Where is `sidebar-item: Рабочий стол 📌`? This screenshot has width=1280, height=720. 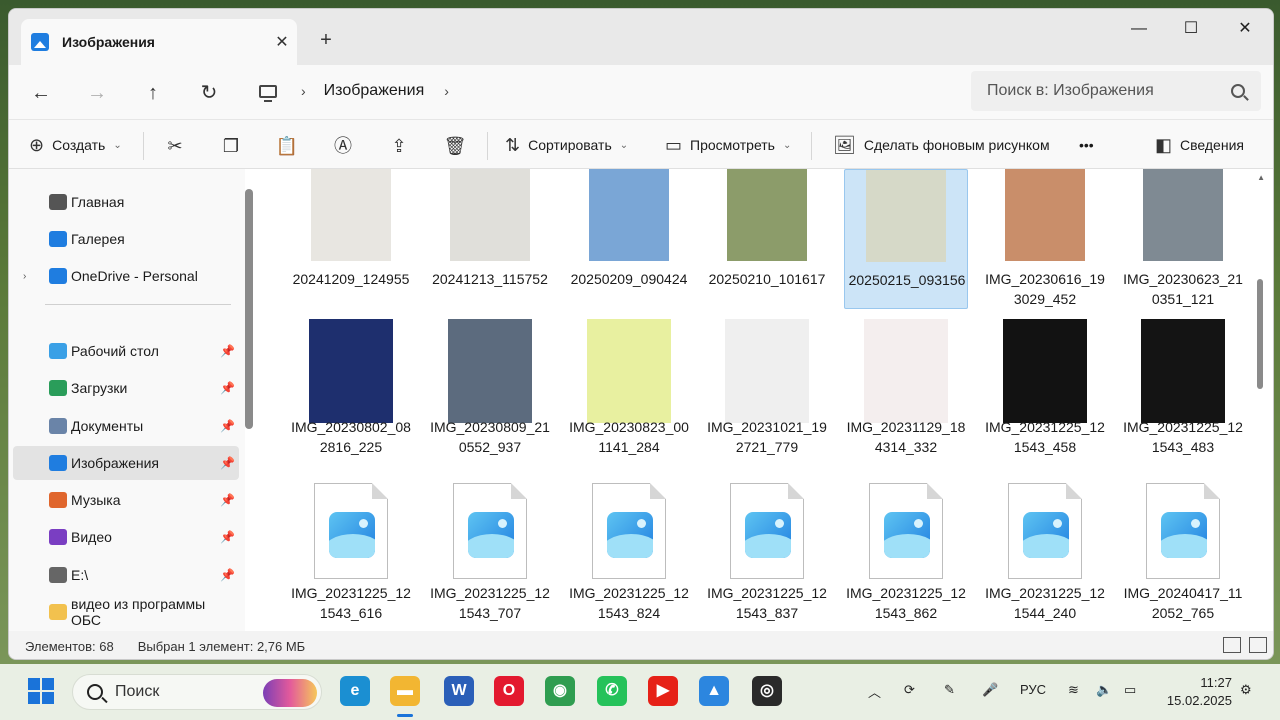
sidebar-item: Рабочий стол 📌 is located at coordinates (126, 351).